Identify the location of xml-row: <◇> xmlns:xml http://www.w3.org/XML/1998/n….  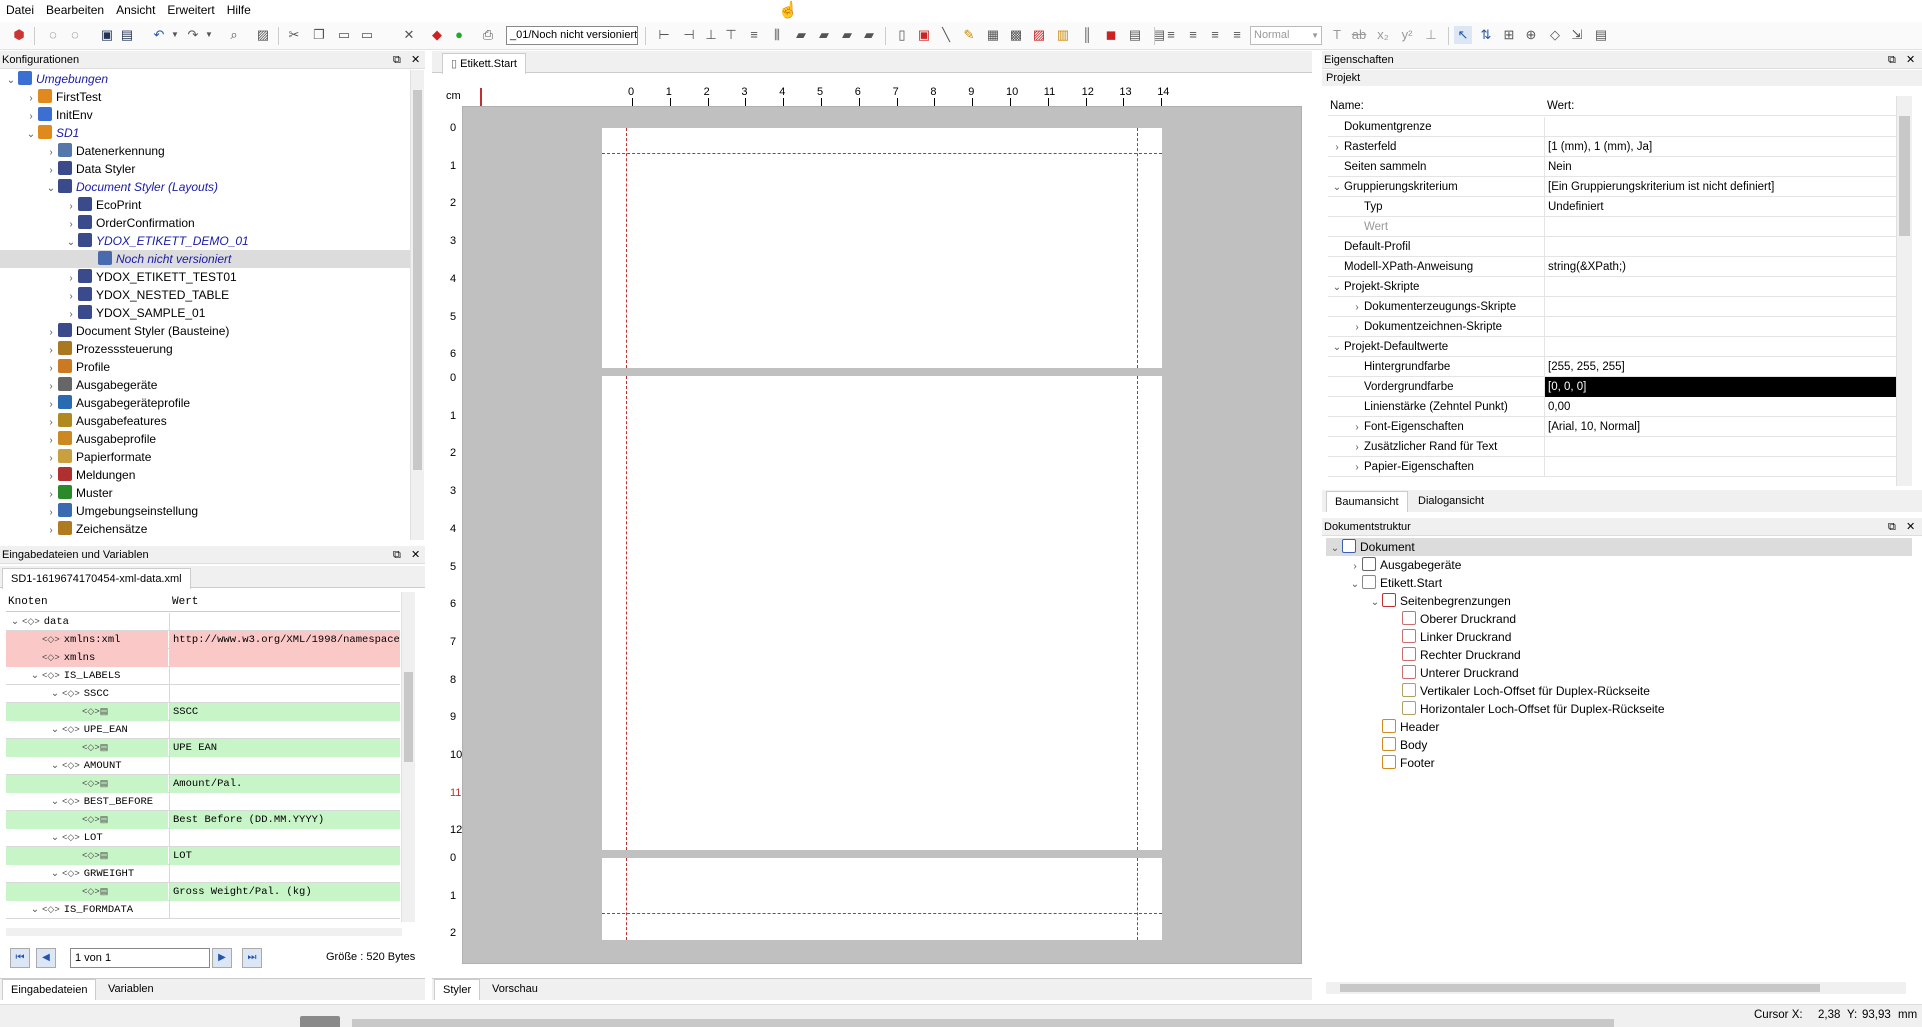
(203, 640).